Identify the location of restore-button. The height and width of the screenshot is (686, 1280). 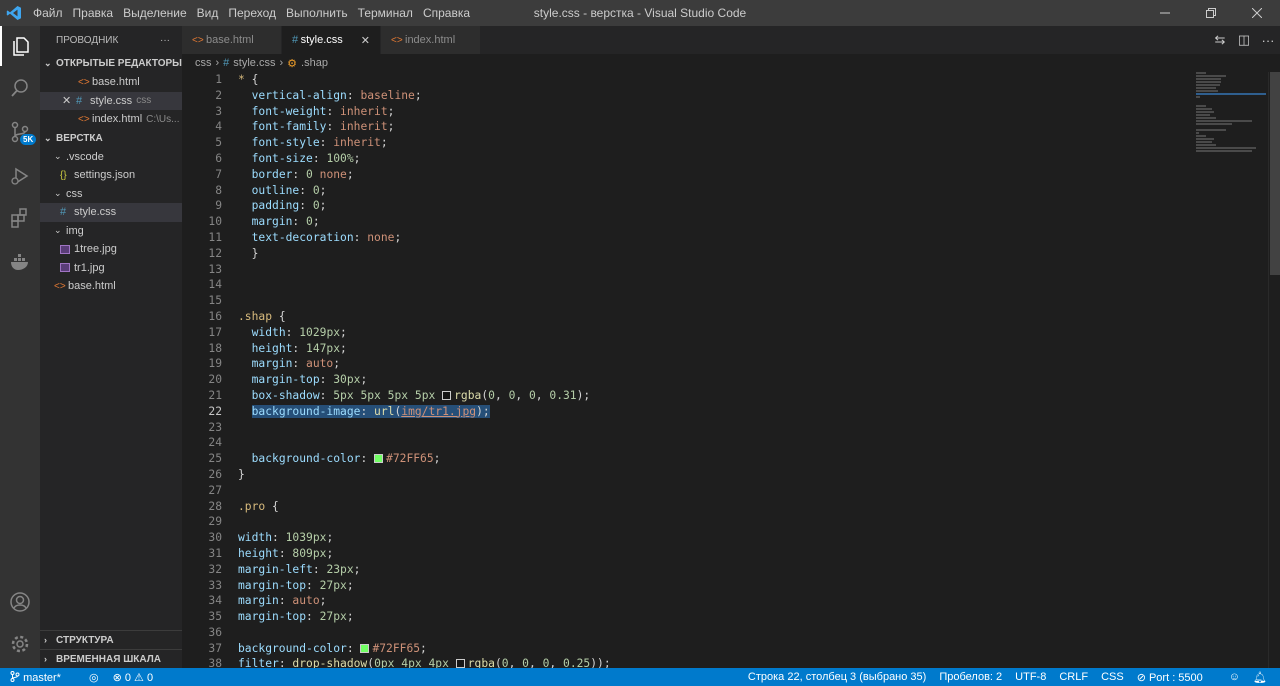
(1211, 13).